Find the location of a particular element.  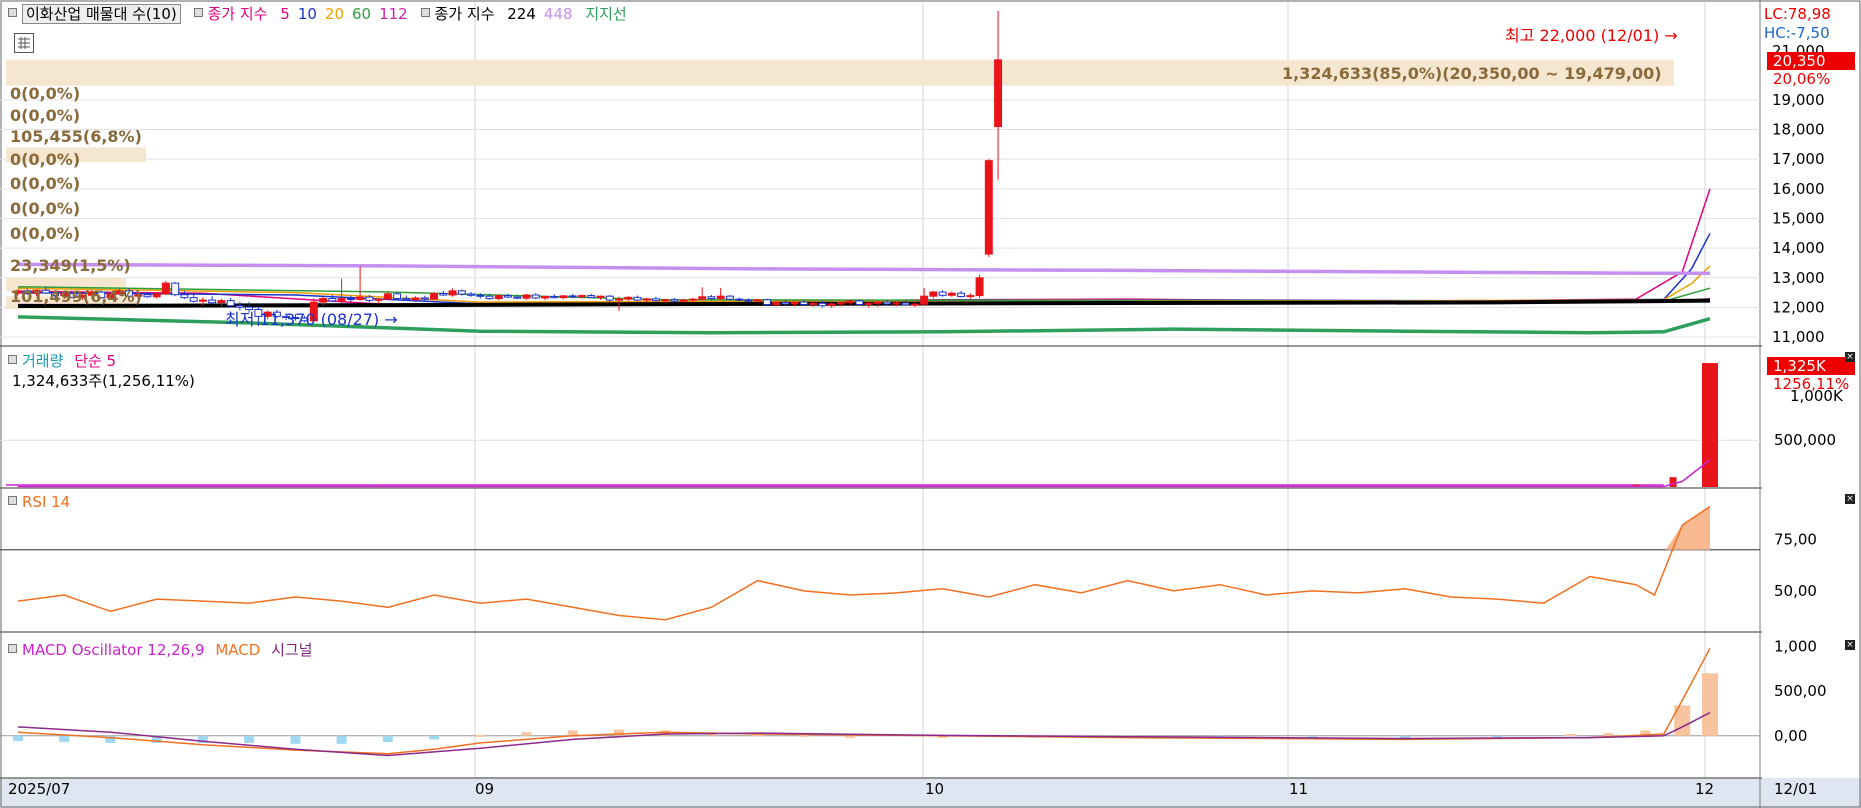

ma2-title: 종가 지수 is located at coordinates (465, 14).